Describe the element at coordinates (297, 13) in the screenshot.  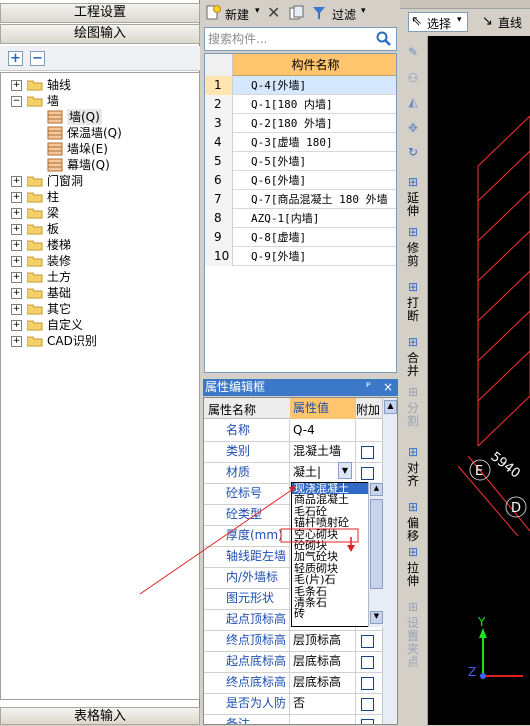
I see `copy-icon` at that location.